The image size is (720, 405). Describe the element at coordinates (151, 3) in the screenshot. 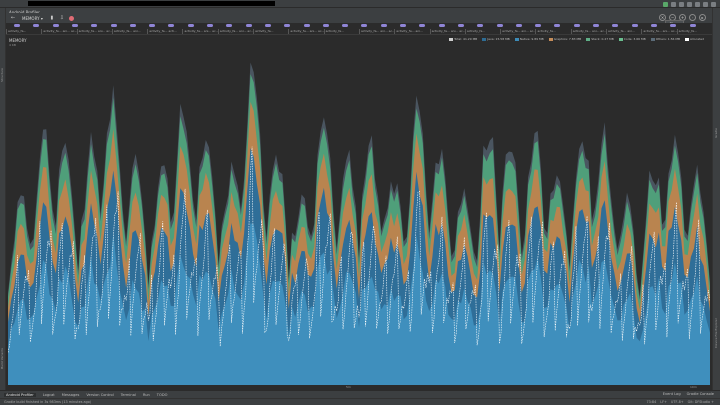

I see `title-bar-redacted` at that location.